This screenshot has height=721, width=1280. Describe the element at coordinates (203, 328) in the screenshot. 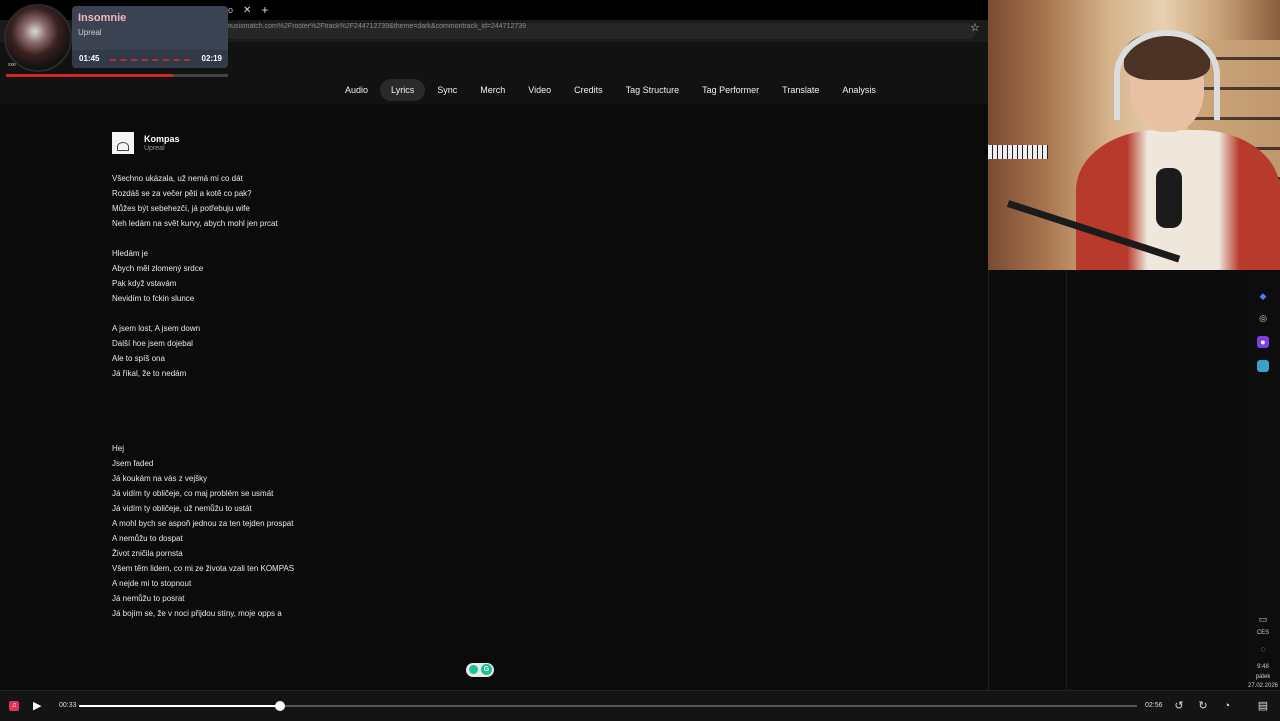

I see `lyric-line: A jsem lost, A jsem down` at that location.